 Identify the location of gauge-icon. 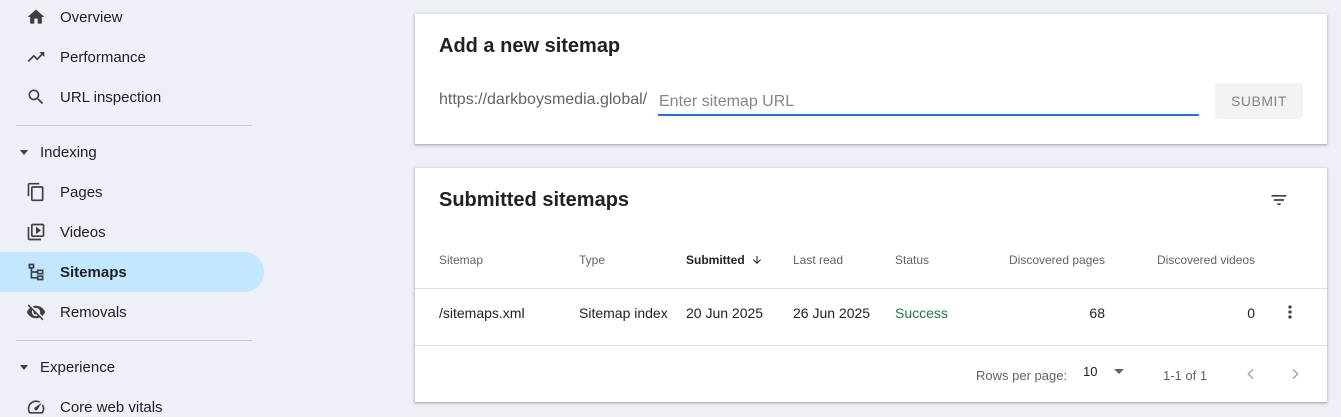
(36, 407).